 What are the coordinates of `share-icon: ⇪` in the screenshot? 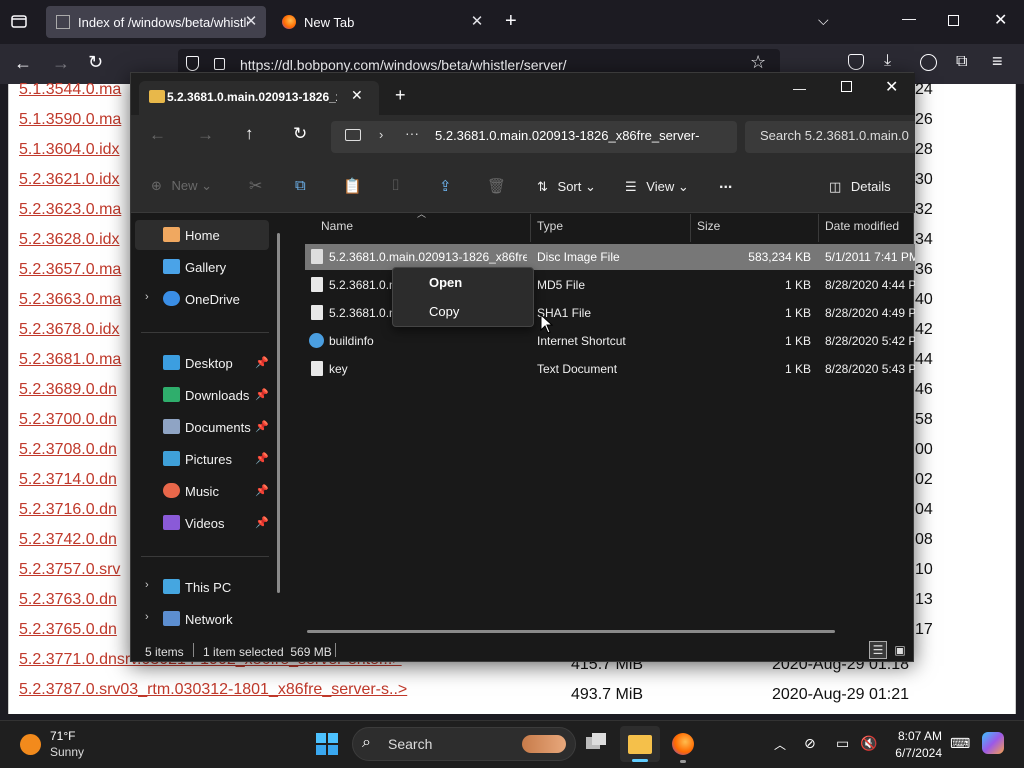 It's located at (445, 186).